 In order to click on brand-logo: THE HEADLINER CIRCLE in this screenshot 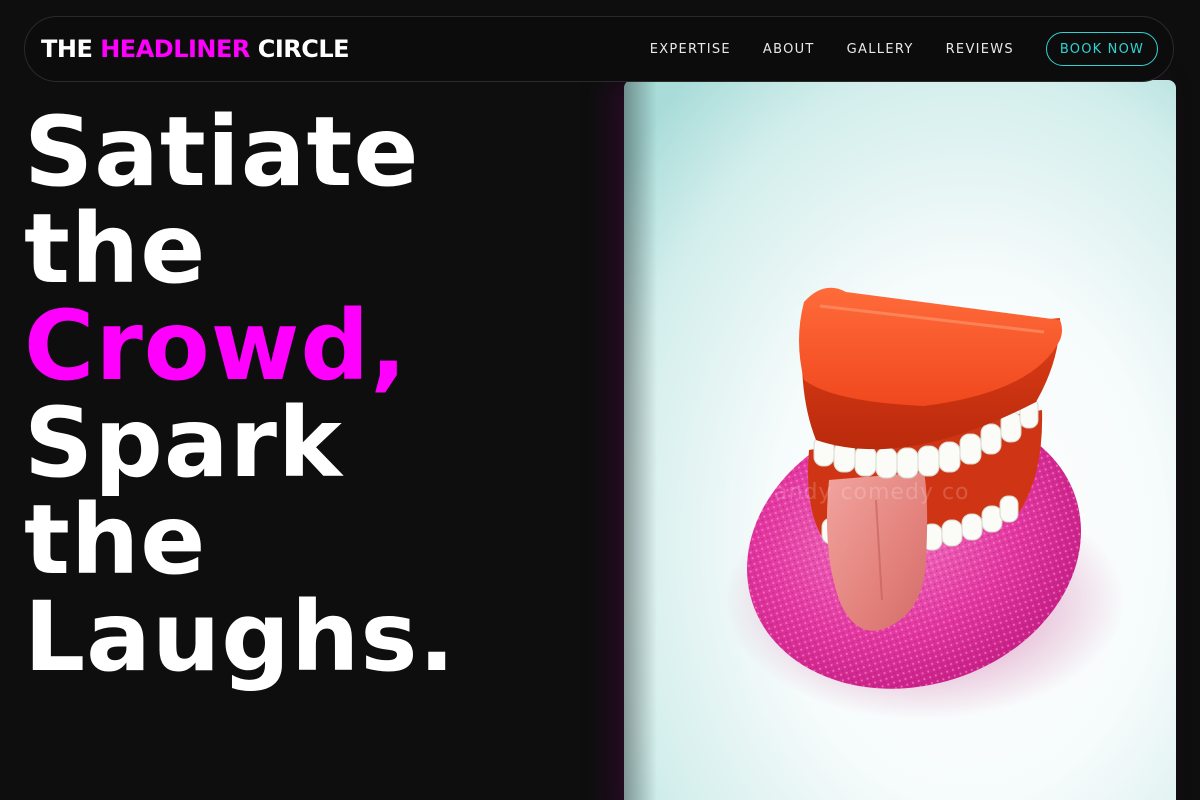, I will do `click(195, 49)`.